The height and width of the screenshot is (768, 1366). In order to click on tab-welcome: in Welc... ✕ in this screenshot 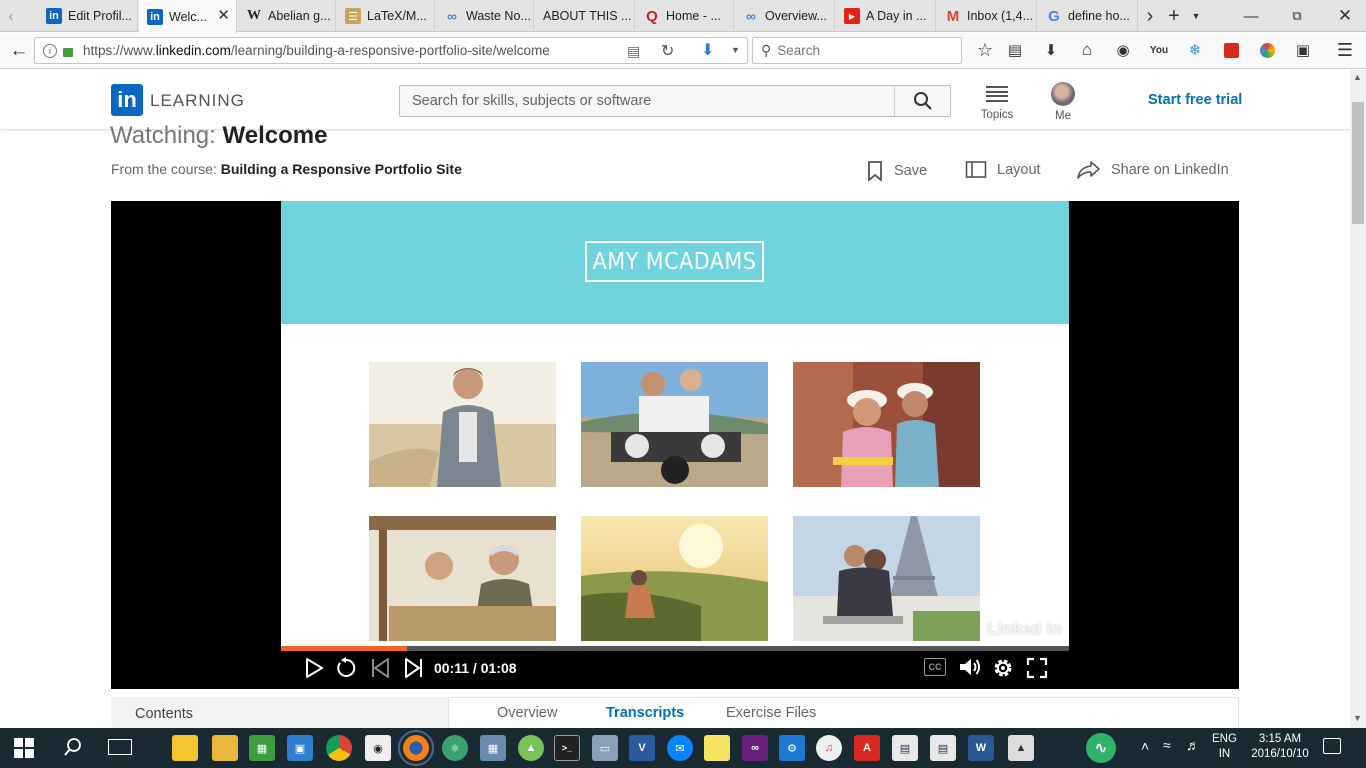, I will do `click(188, 16)`.